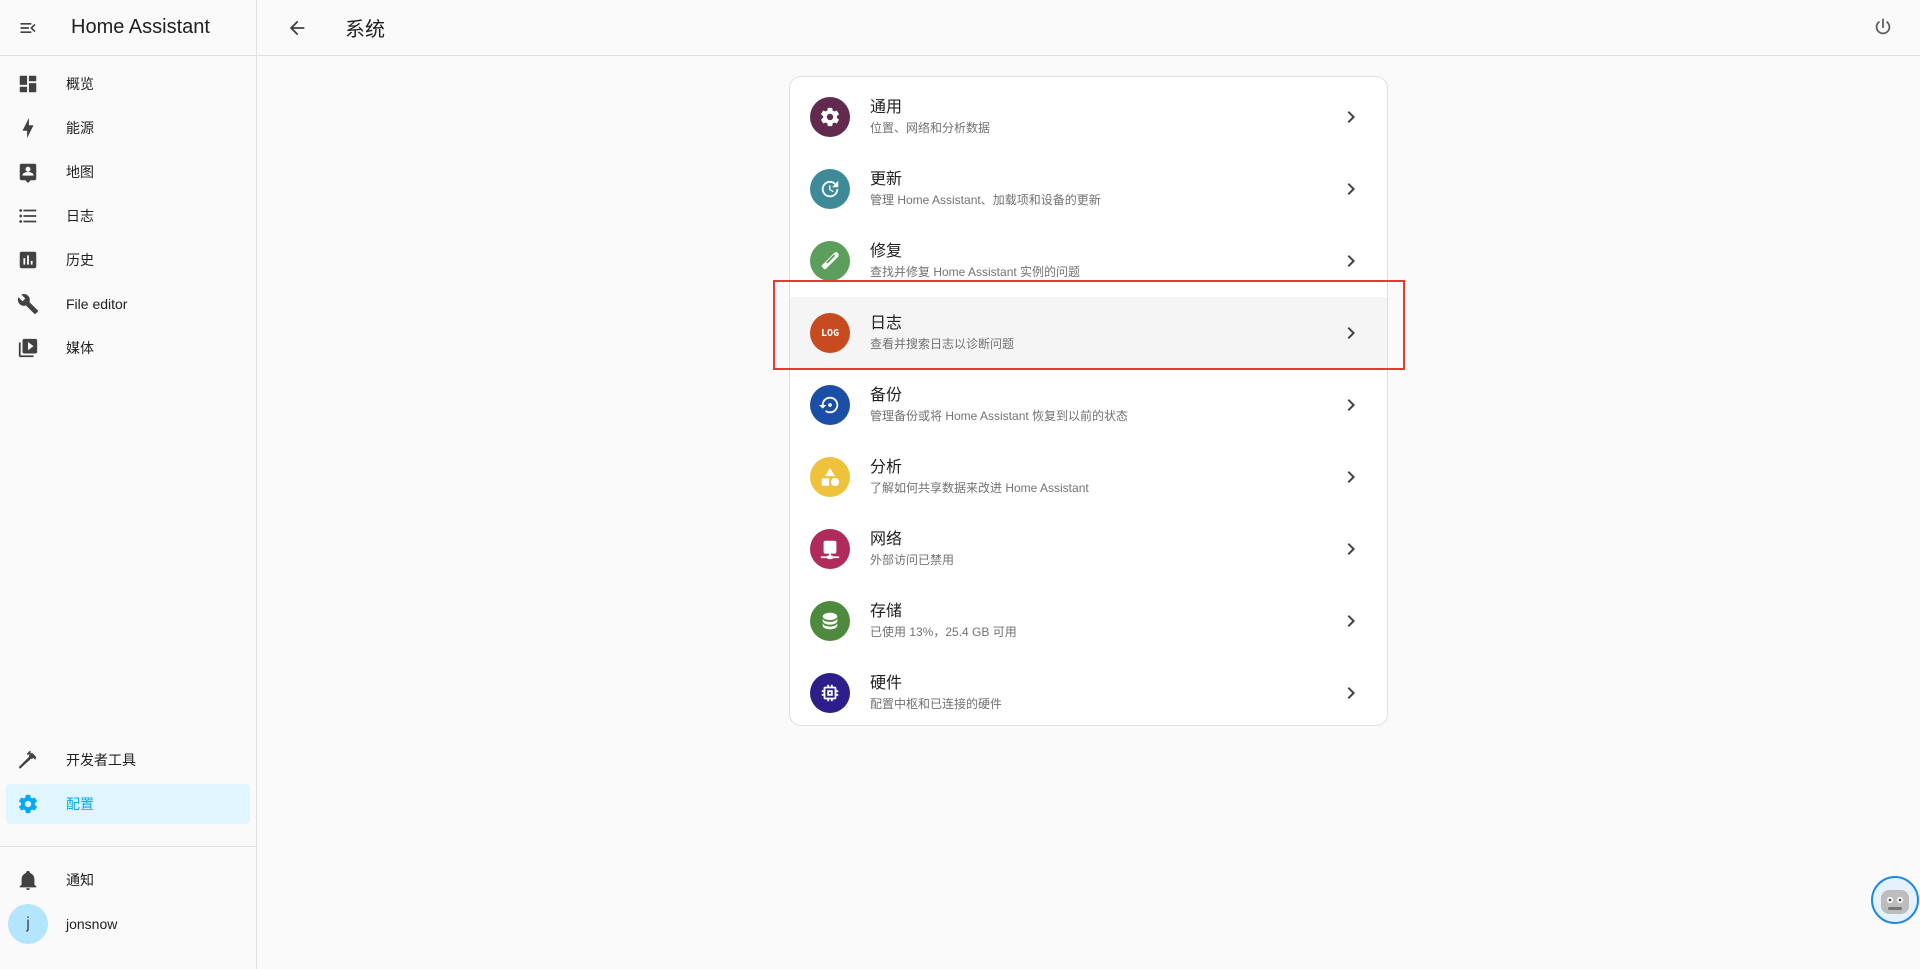 The image size is (1920, 969). What do you see at coordinates (28, 128) in the screenshot?
I see `lightning-icon` at bounding box center [28, 128].